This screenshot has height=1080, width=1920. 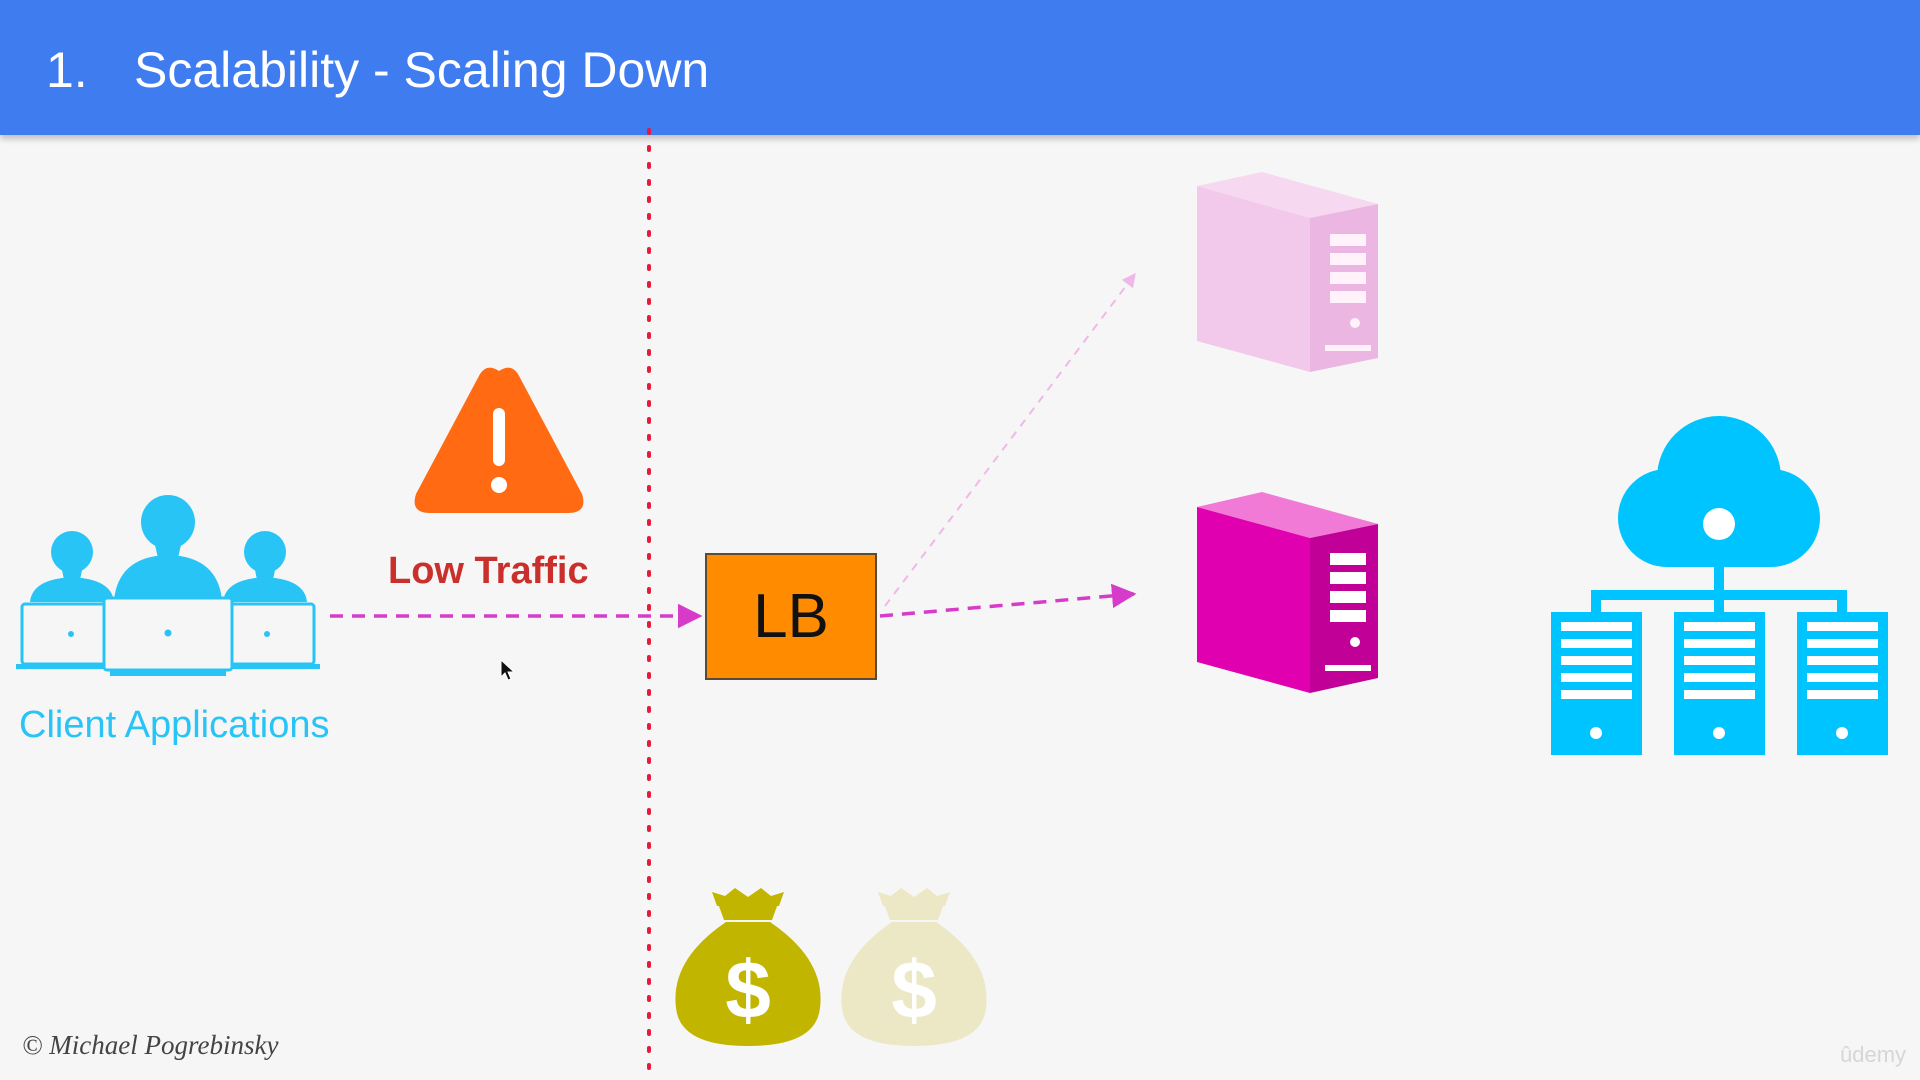 What do you see at coordinates (150, 1045) in the screenshot?
I see `copyright-text: © Michael Pogrebinsky` at bounding box center [150, 1045].